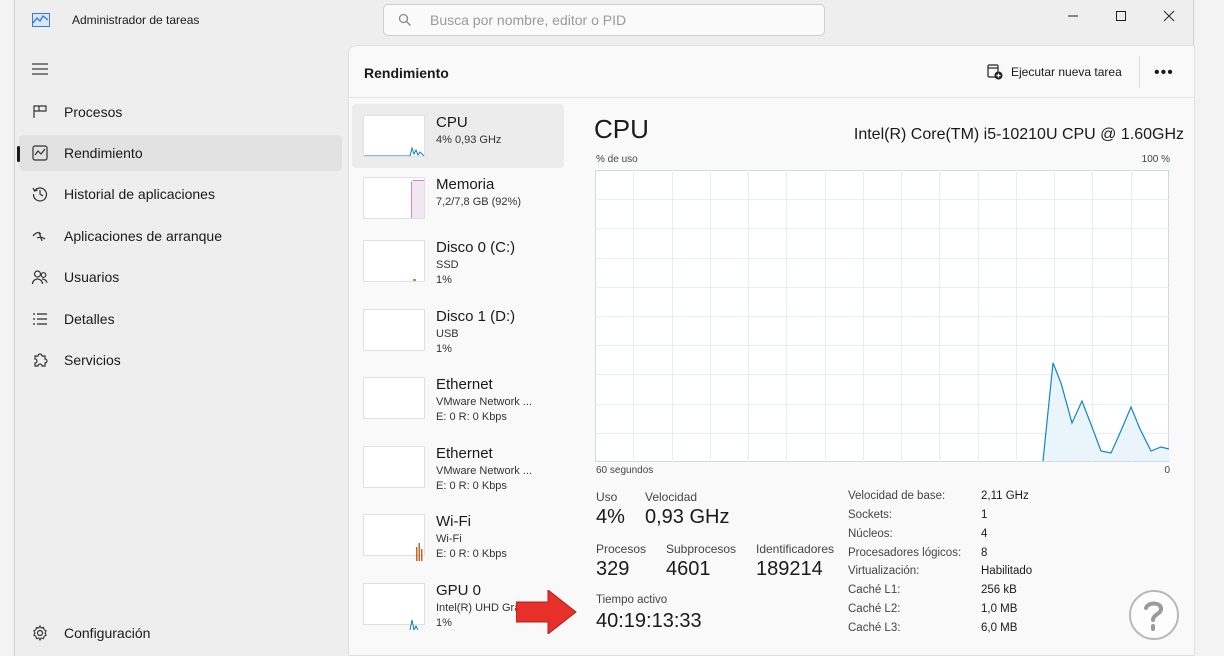 The width and height of the screenshot is (1224, 656). I want to click on hamburger-menu-icon, so click(40, 69).